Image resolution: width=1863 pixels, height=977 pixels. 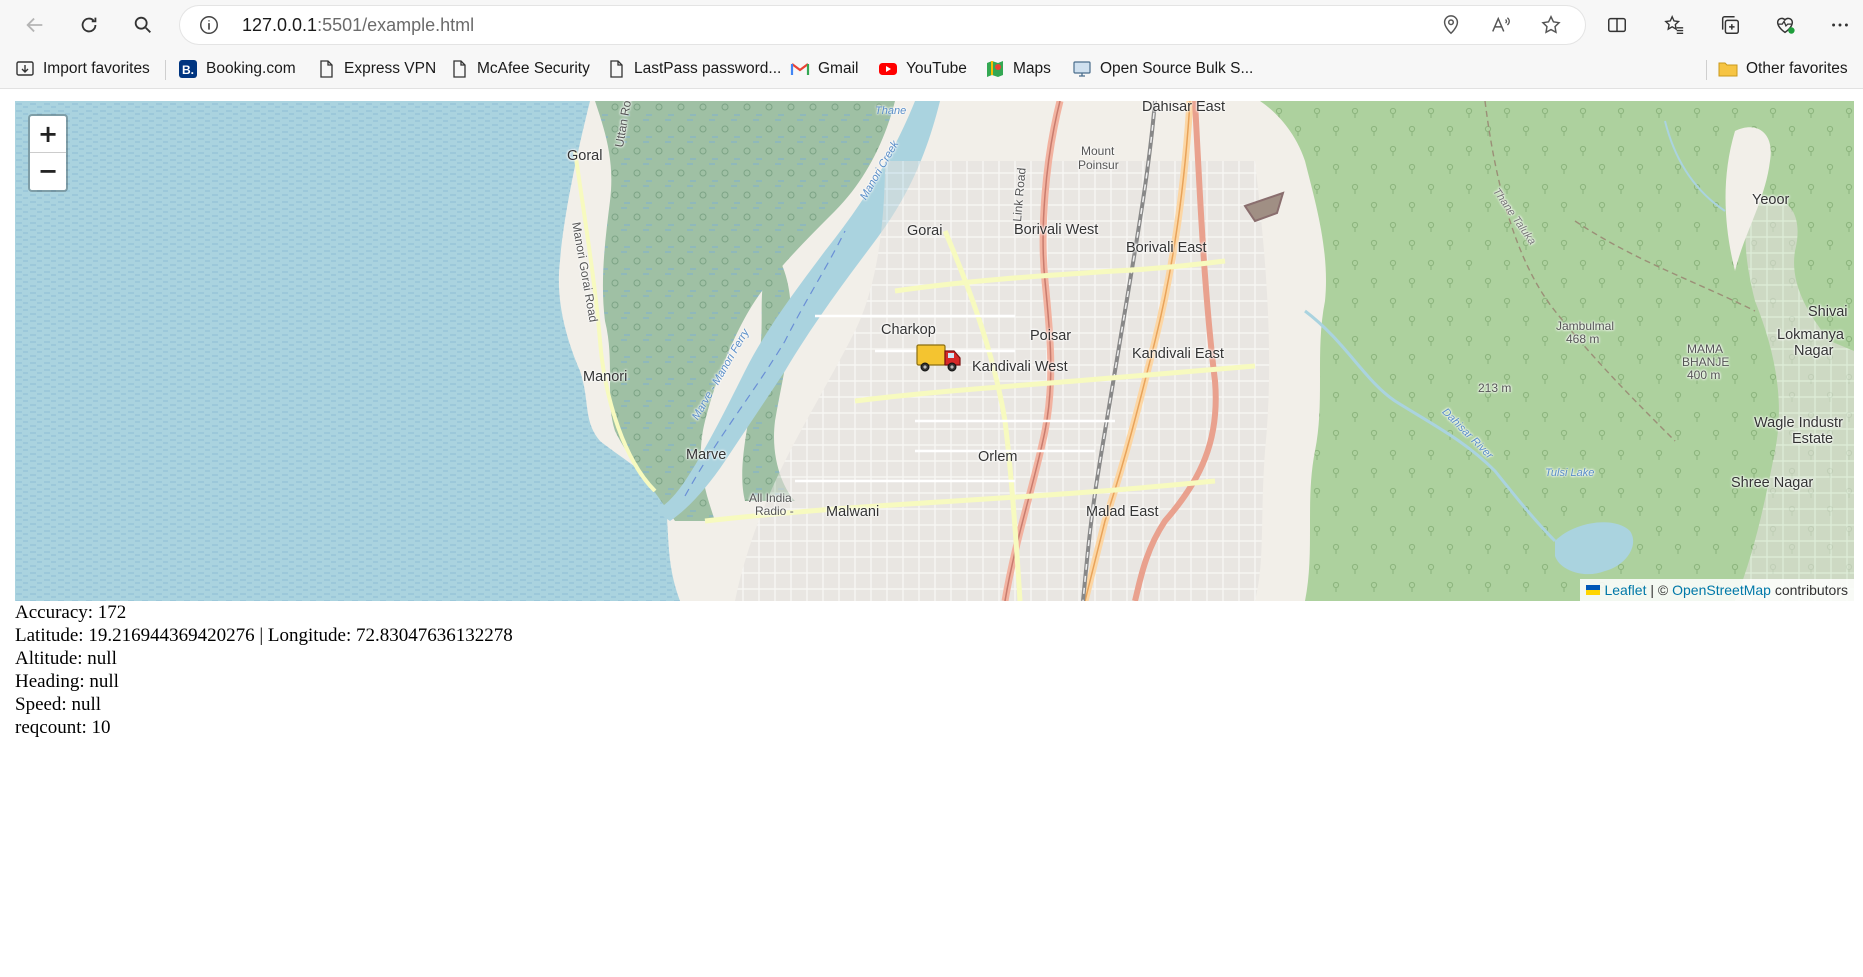 I want to click on location-icon, so click(x=1451, y=25).